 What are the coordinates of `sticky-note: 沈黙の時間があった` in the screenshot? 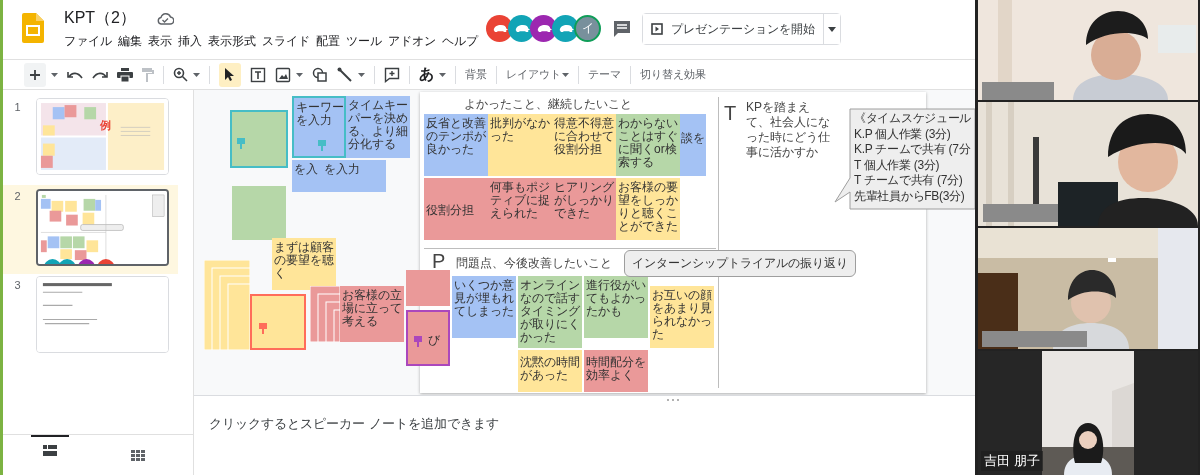 It's located at (550, 371).